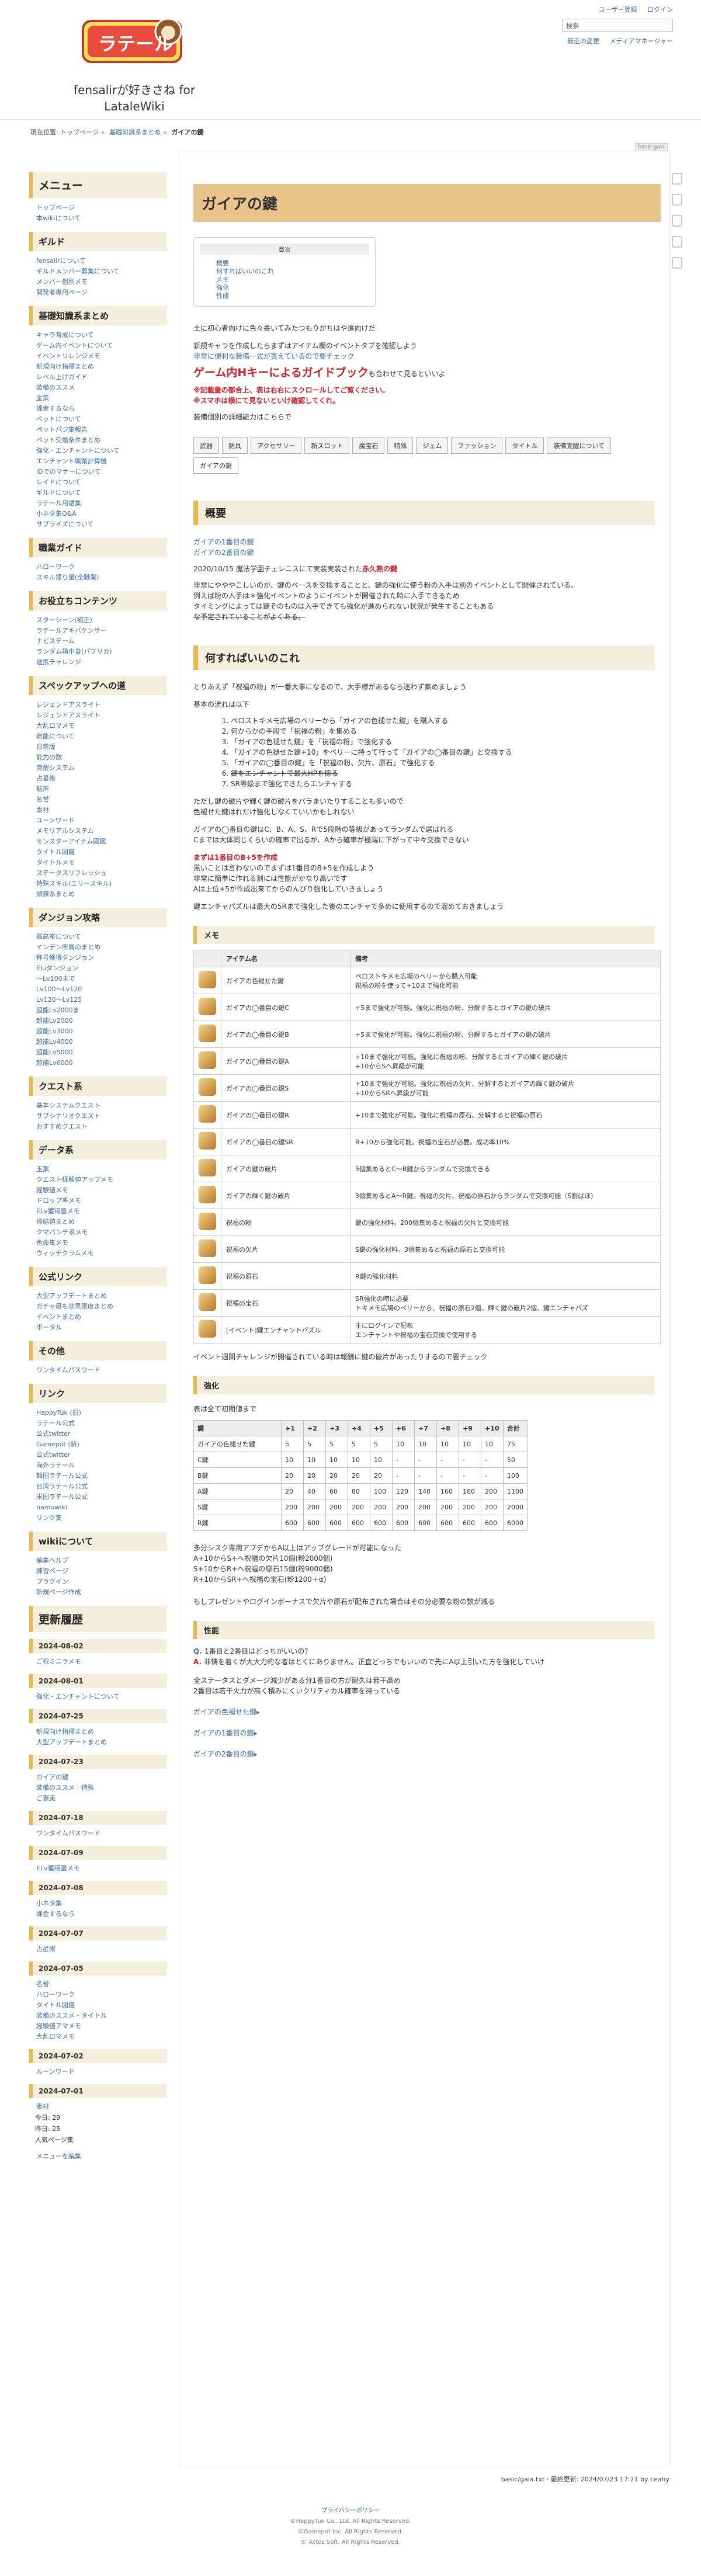 The height and width of the screenshot is (2576, 701). Describe the element at coordinates (98, 1370) in the screenshot. I see `sidebar-item: ワンタイムパスワード` at that location.